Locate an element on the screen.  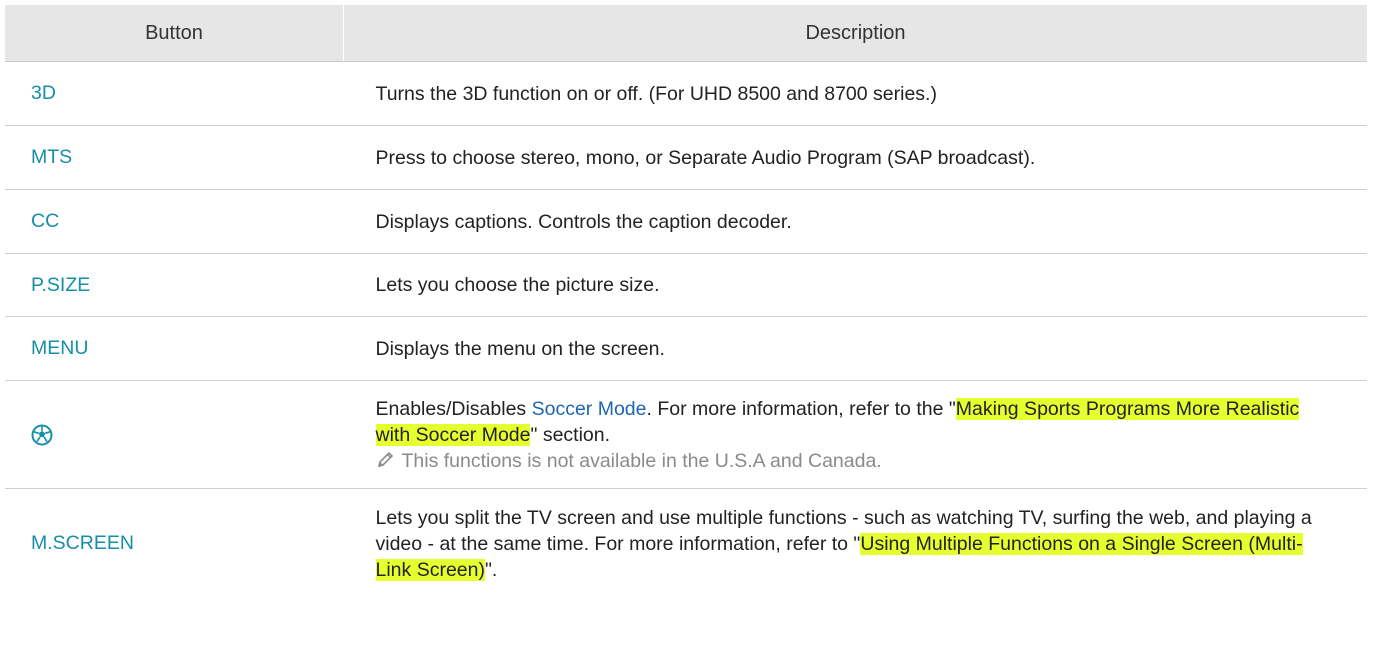
table-header-row: Button Description is located at coordinates (686, 33).